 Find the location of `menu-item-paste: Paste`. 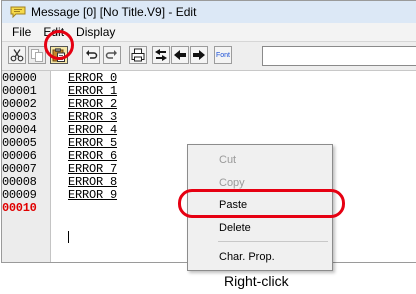

menu-item-paste: Paste is located at coordinates (233, 205).